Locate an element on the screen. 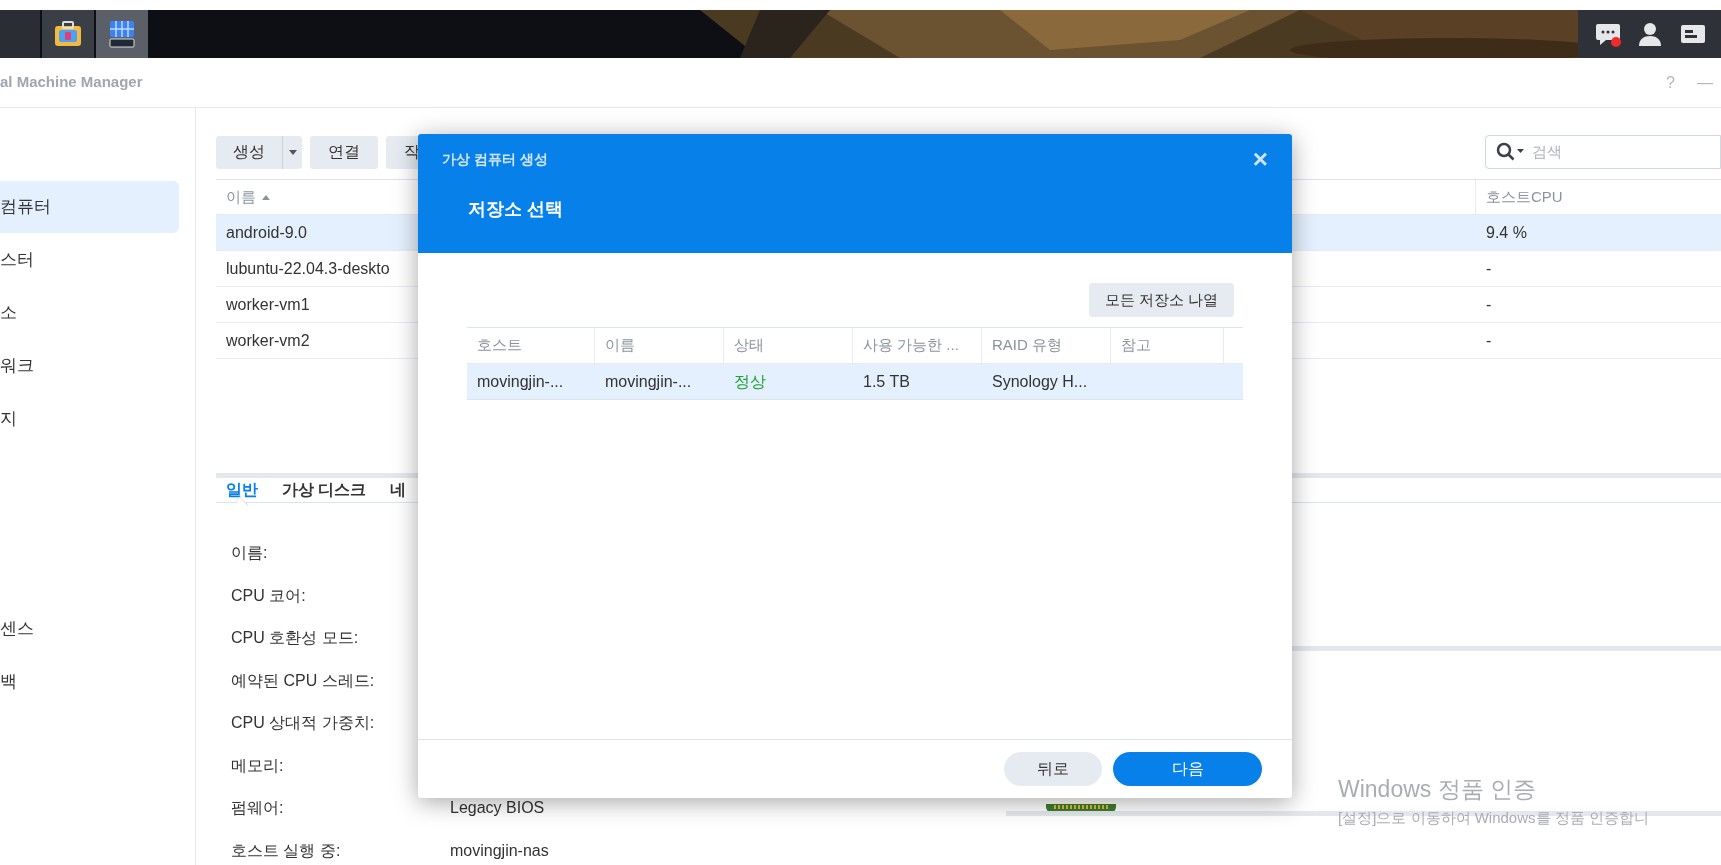 The image size is (1721, 865). table-cell: android-9.0 is located at coordinates (266, 232).